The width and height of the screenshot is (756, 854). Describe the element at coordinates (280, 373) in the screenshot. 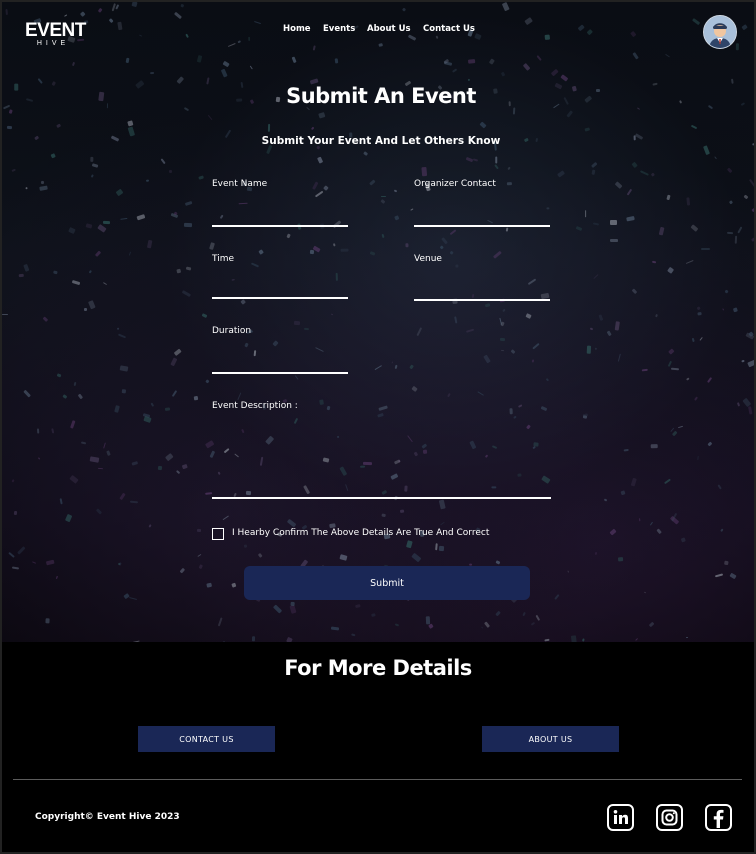

I see `duration-input` at that location.